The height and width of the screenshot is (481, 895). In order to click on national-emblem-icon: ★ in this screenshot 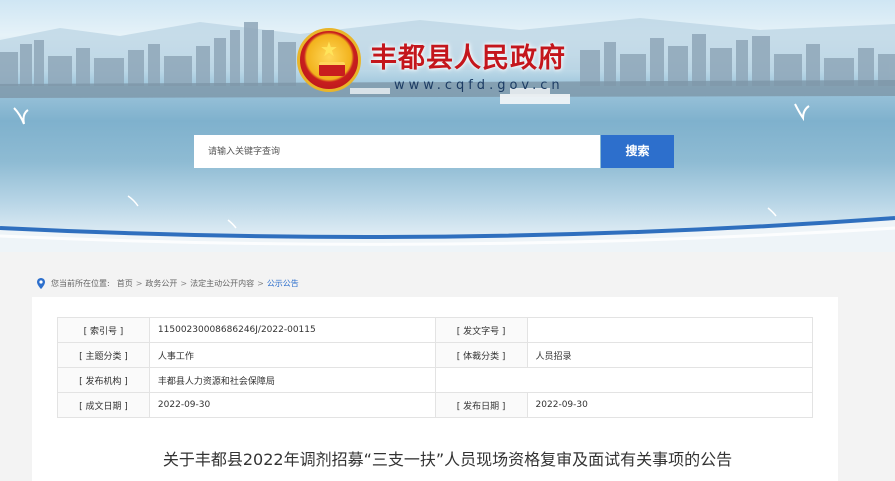, I will do `click(329, 60)`.